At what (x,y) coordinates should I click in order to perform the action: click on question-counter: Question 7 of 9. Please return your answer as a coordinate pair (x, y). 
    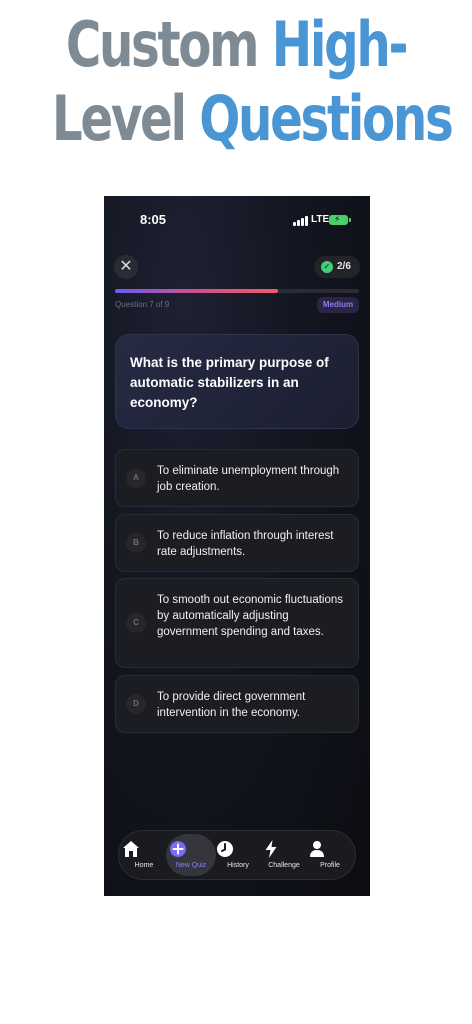
    Looking at the image, I should click on (142, 304).